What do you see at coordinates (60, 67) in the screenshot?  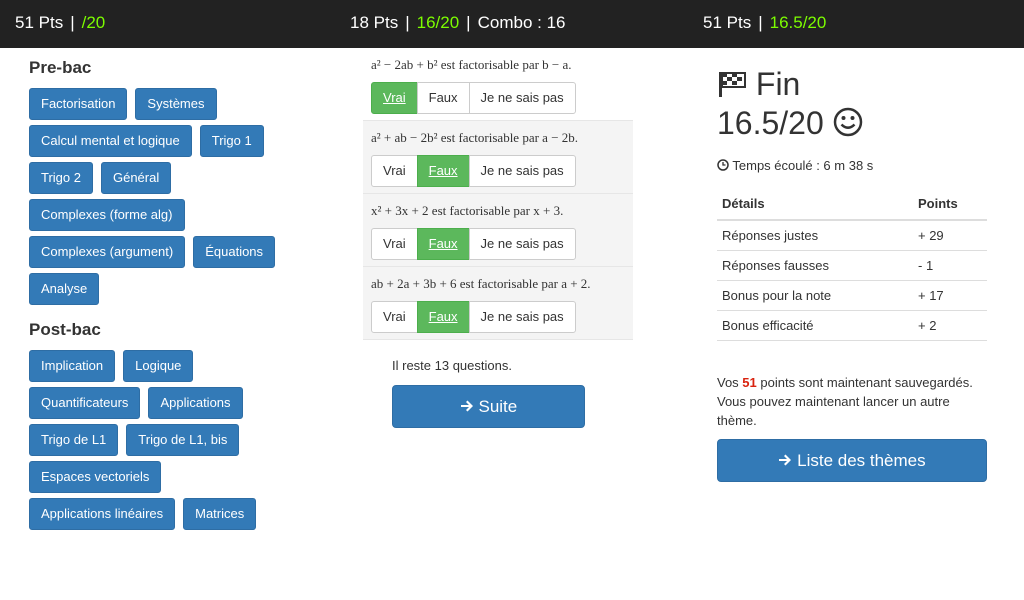 I see `prebac-title: Pre-bac` at bounding box center [60, 67].